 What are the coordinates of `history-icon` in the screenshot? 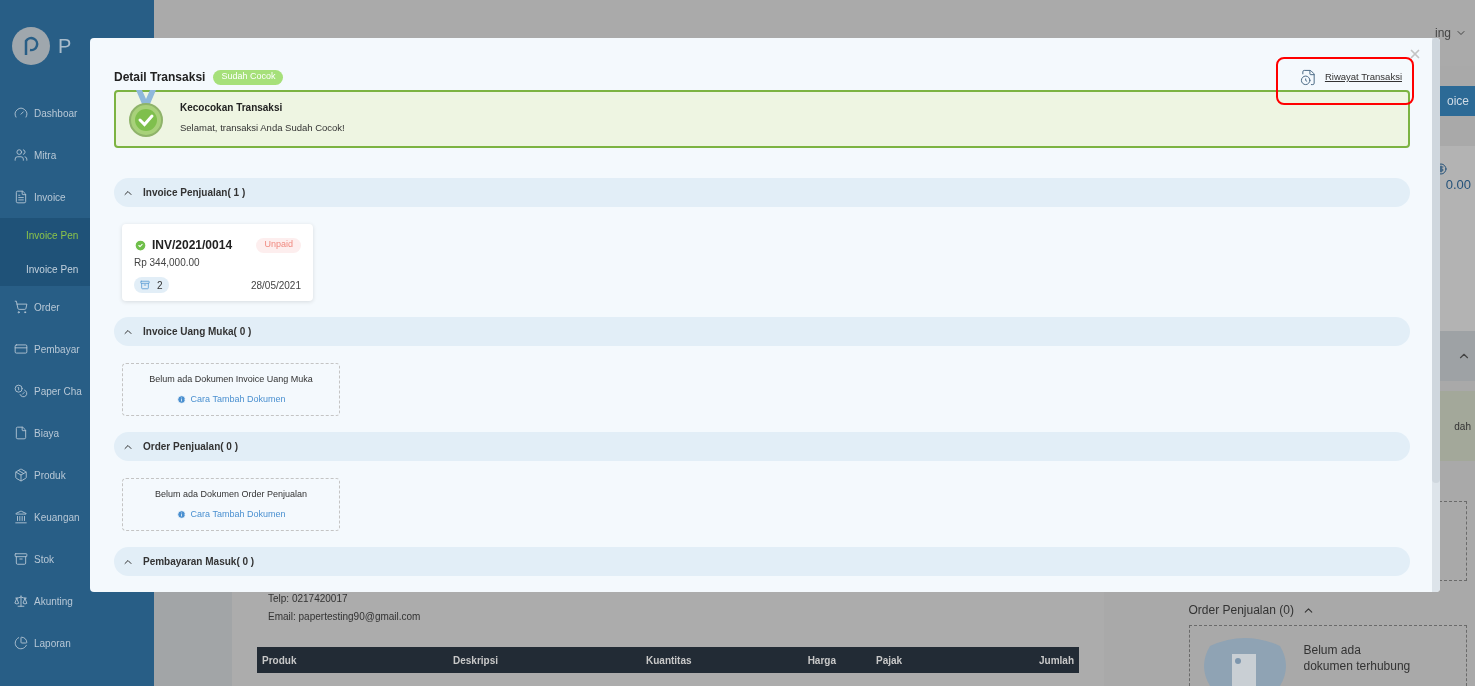 It's located at (1308, 77).